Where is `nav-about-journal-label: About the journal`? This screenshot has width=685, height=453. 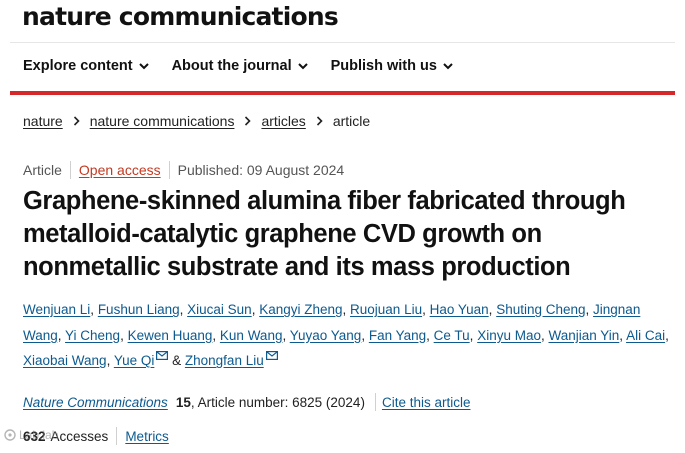
nav-about-journal-label: About the journal is located at coordinates (231, 66).